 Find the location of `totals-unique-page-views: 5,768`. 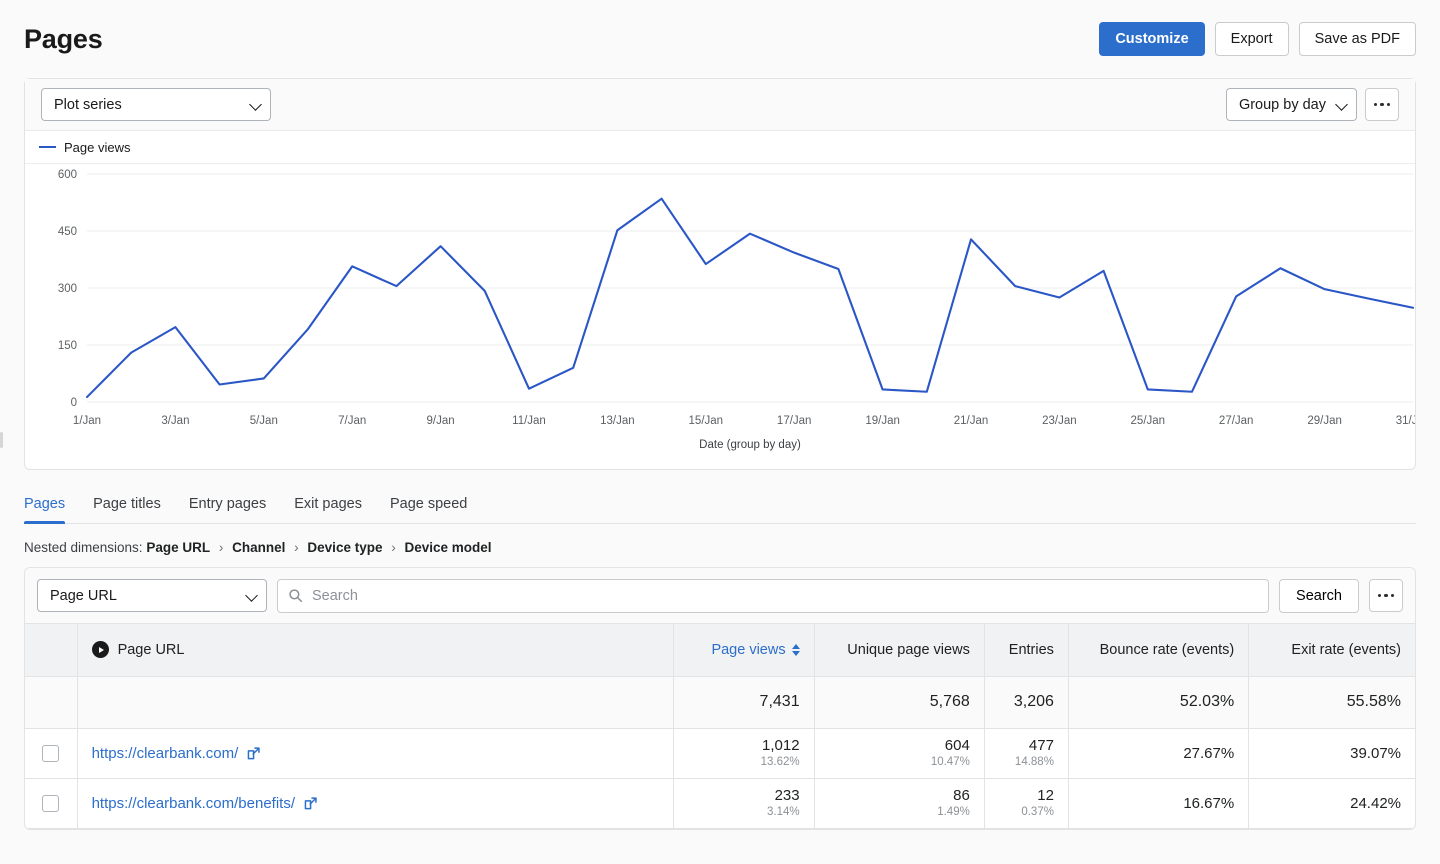

totals-unique-page-views: 5,768 is located at coordinates (899, 702).